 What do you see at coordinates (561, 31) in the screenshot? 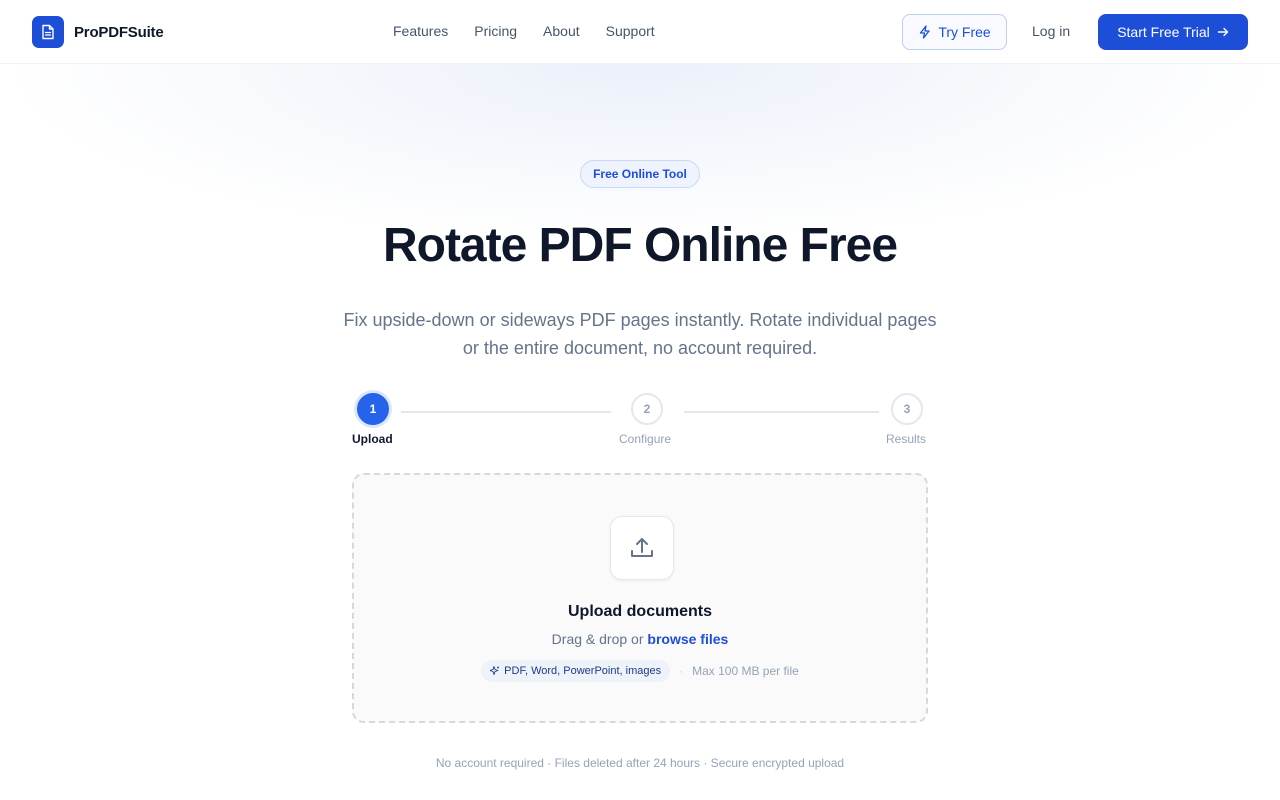
I see `nav-link-about: About` at bounding box center [561, 31].